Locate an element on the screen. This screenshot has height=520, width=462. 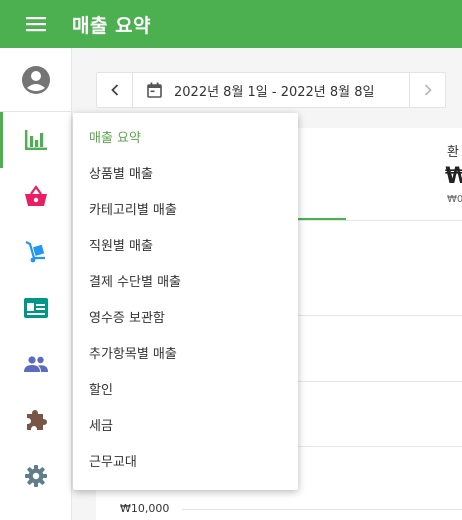
prev-period-button is located at coordinates (115, 90).